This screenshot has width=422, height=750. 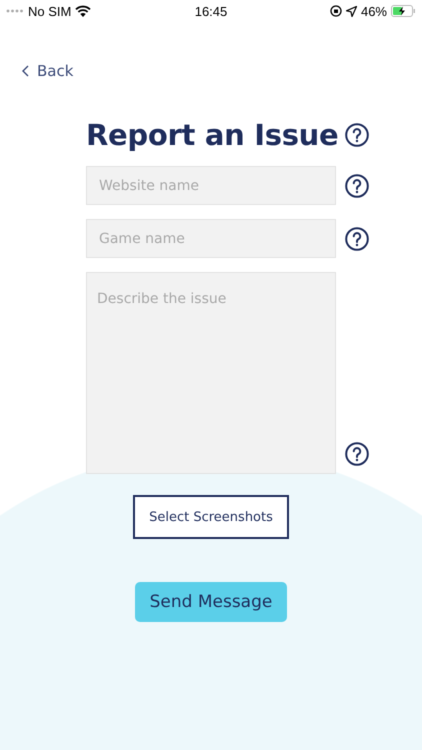 What do you see at coordinates (50, 11) in the screenshot?
I see `carrier-text: No SIM` at bounding box center [50, 11].